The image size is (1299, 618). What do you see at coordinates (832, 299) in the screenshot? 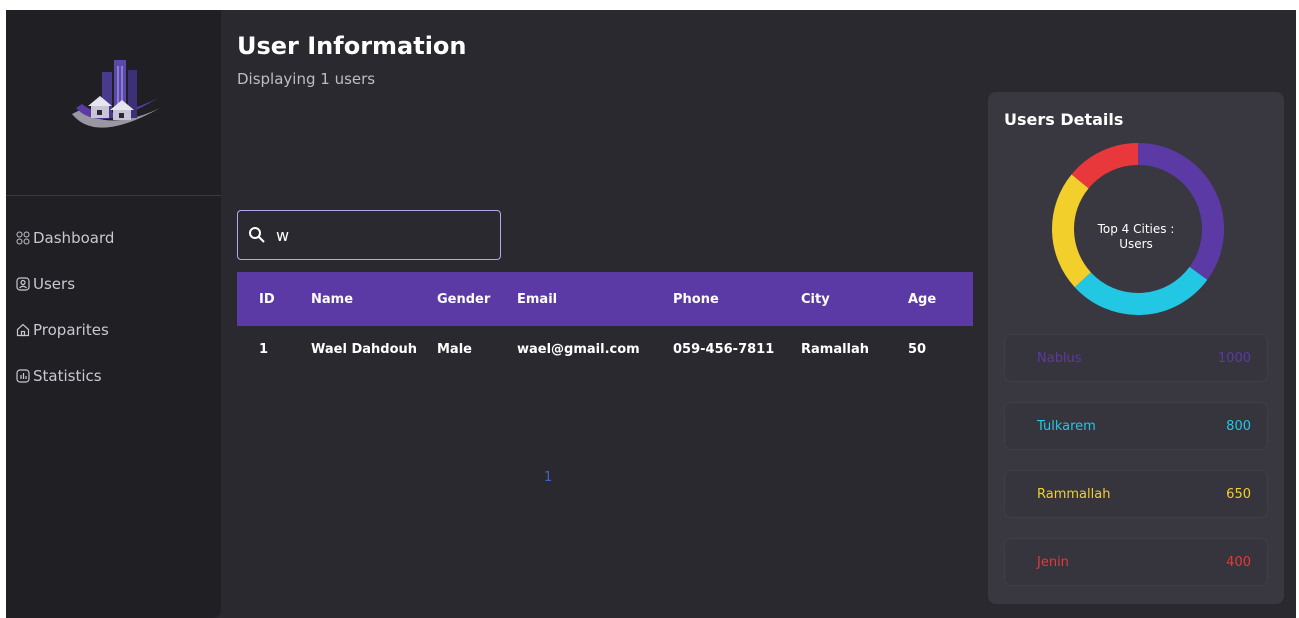
I see `column-header-city: City` at bounding box center [832, 299].